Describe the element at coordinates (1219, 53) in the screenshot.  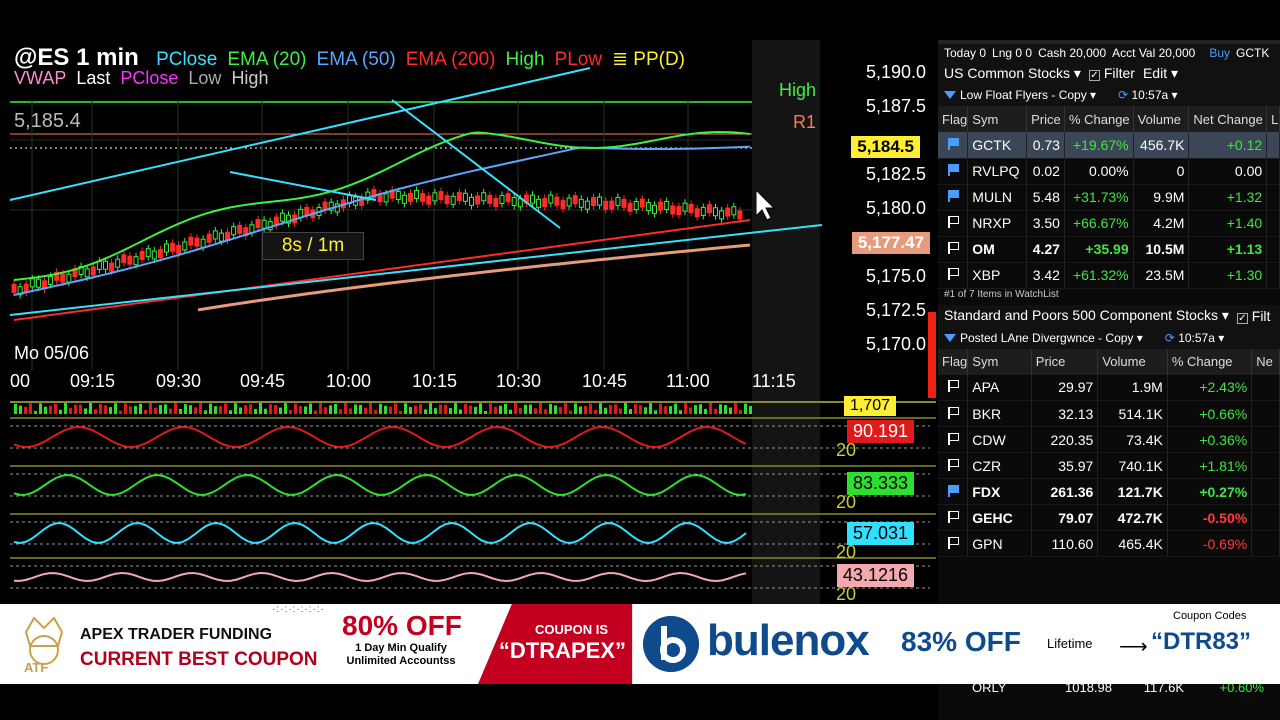
I see `buy-button: Buy` at that location.